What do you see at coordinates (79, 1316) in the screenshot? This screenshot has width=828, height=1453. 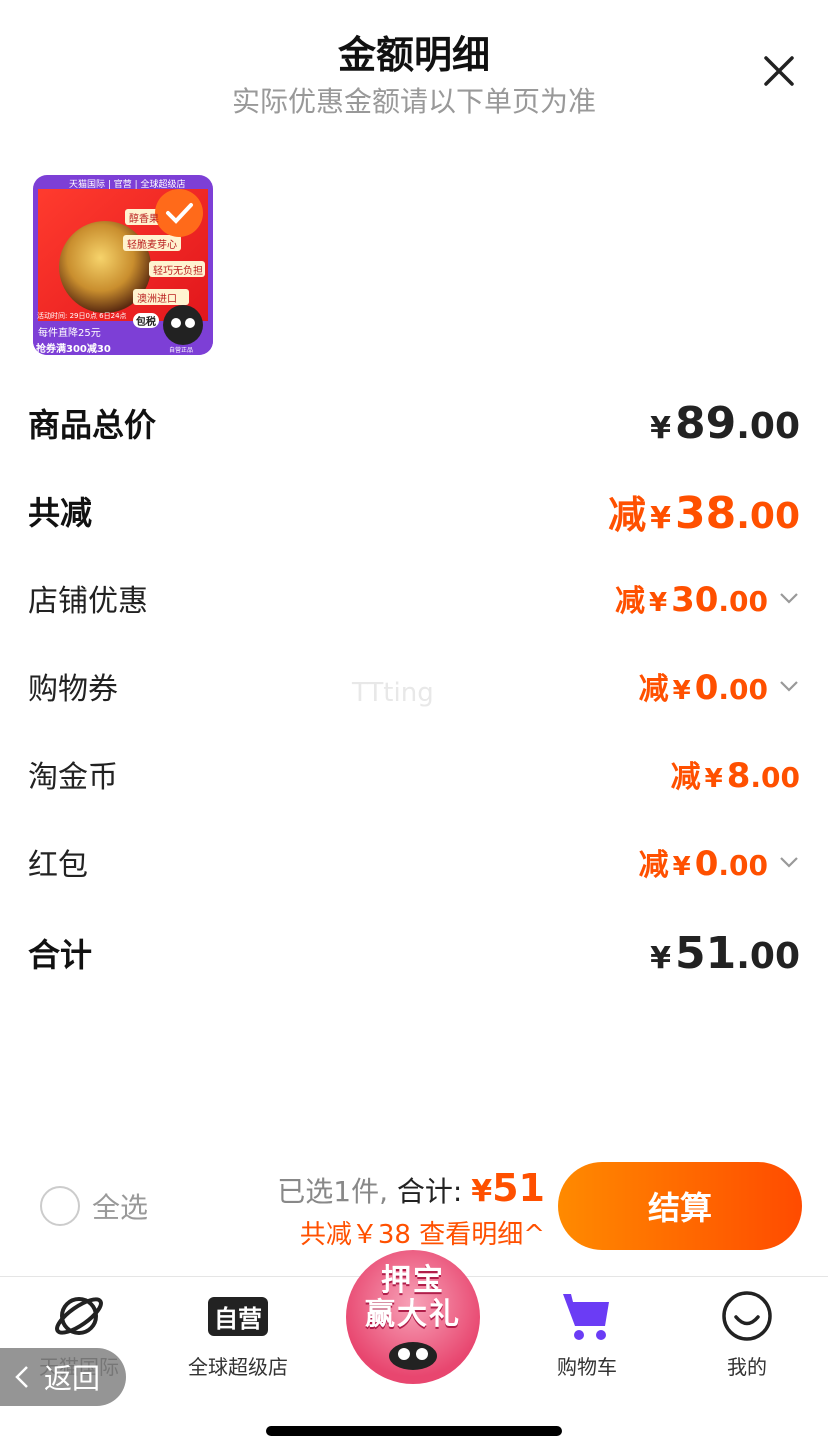 I see `planet-icon` at bounding box center [79, 1316].